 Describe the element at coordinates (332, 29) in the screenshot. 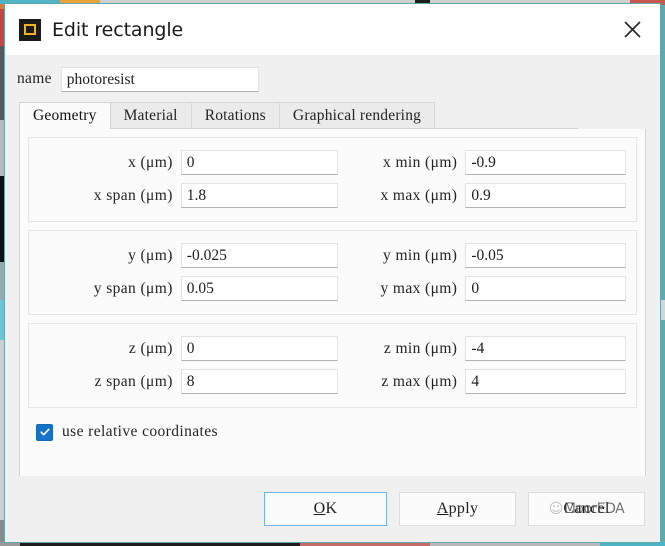

I see `dialog-titlebar: Edit rectangle` at that location.